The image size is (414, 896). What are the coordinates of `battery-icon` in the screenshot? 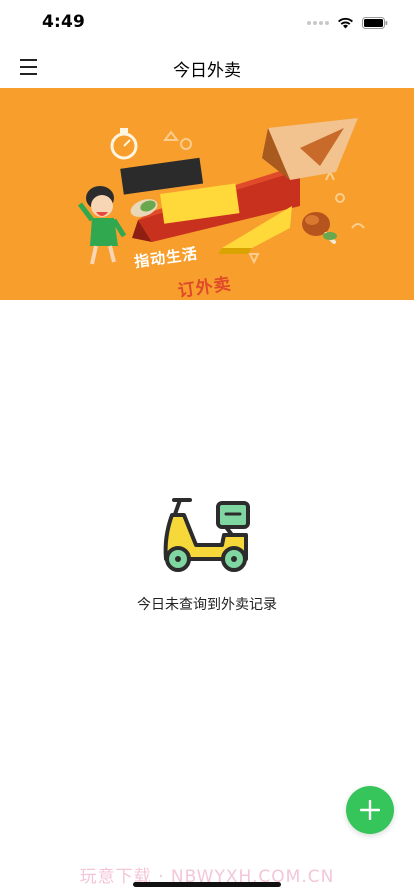 It's located at (375, 23).